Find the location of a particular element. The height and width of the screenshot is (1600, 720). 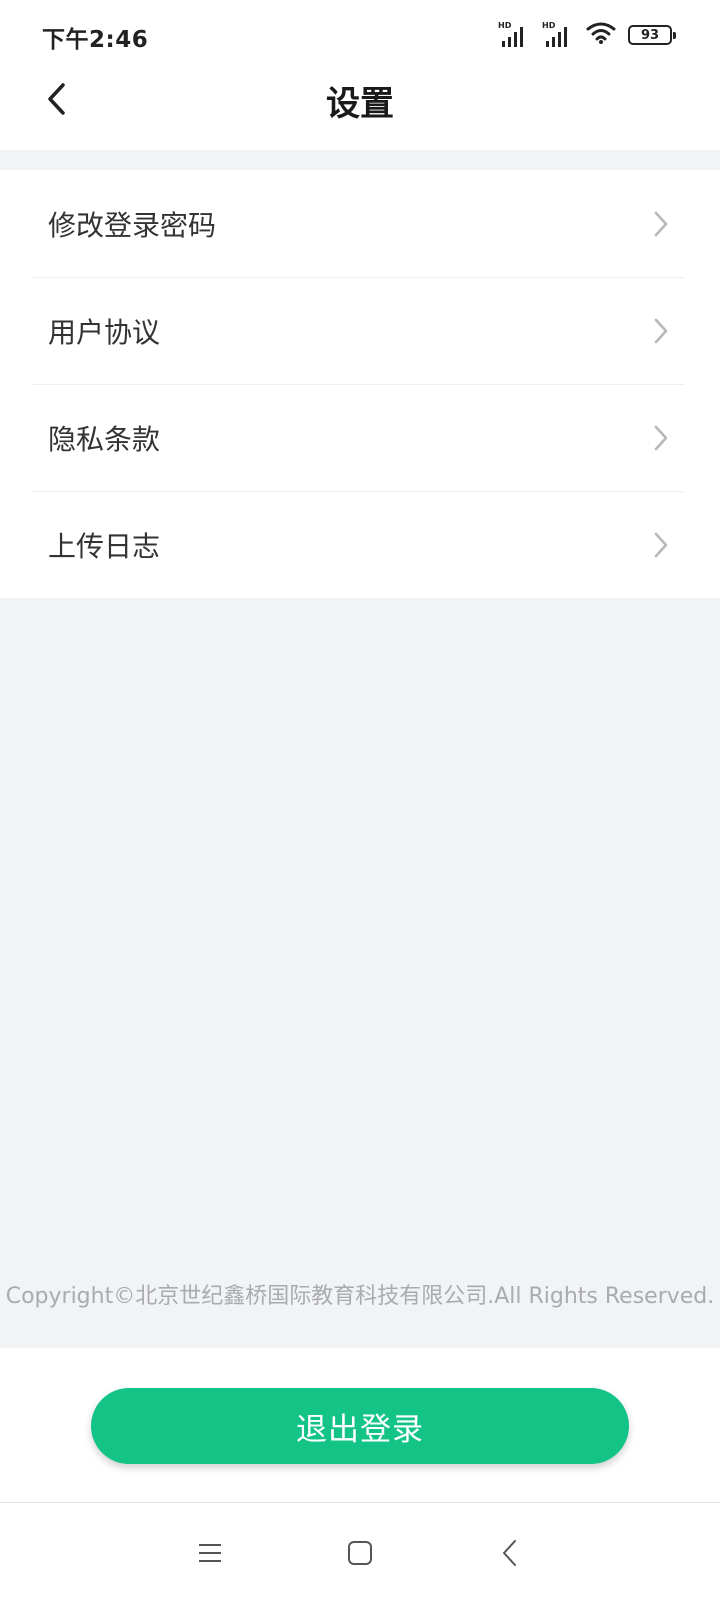

menu-item-upload-log: 上传日志 is located at coordinates (360, 544).